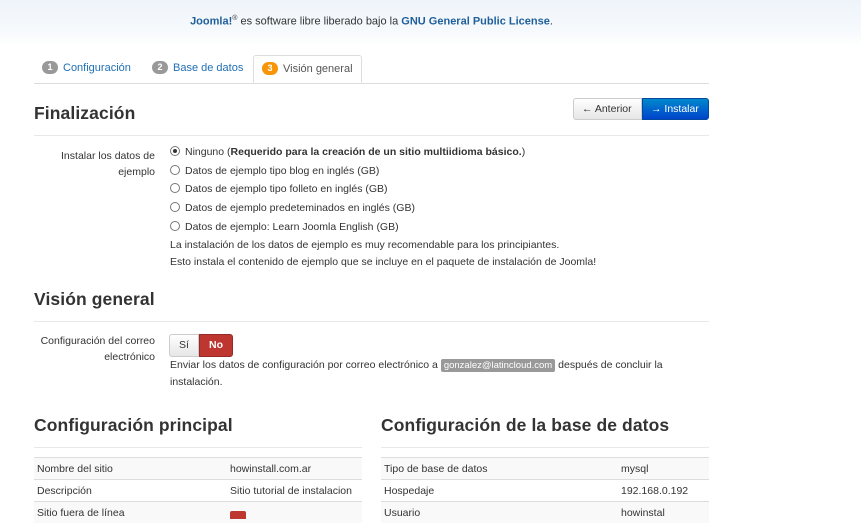 Image resolution: width=861 pixels, height=523 pixels. I want to click on config-key: Hospedaje, so click(499, 491).